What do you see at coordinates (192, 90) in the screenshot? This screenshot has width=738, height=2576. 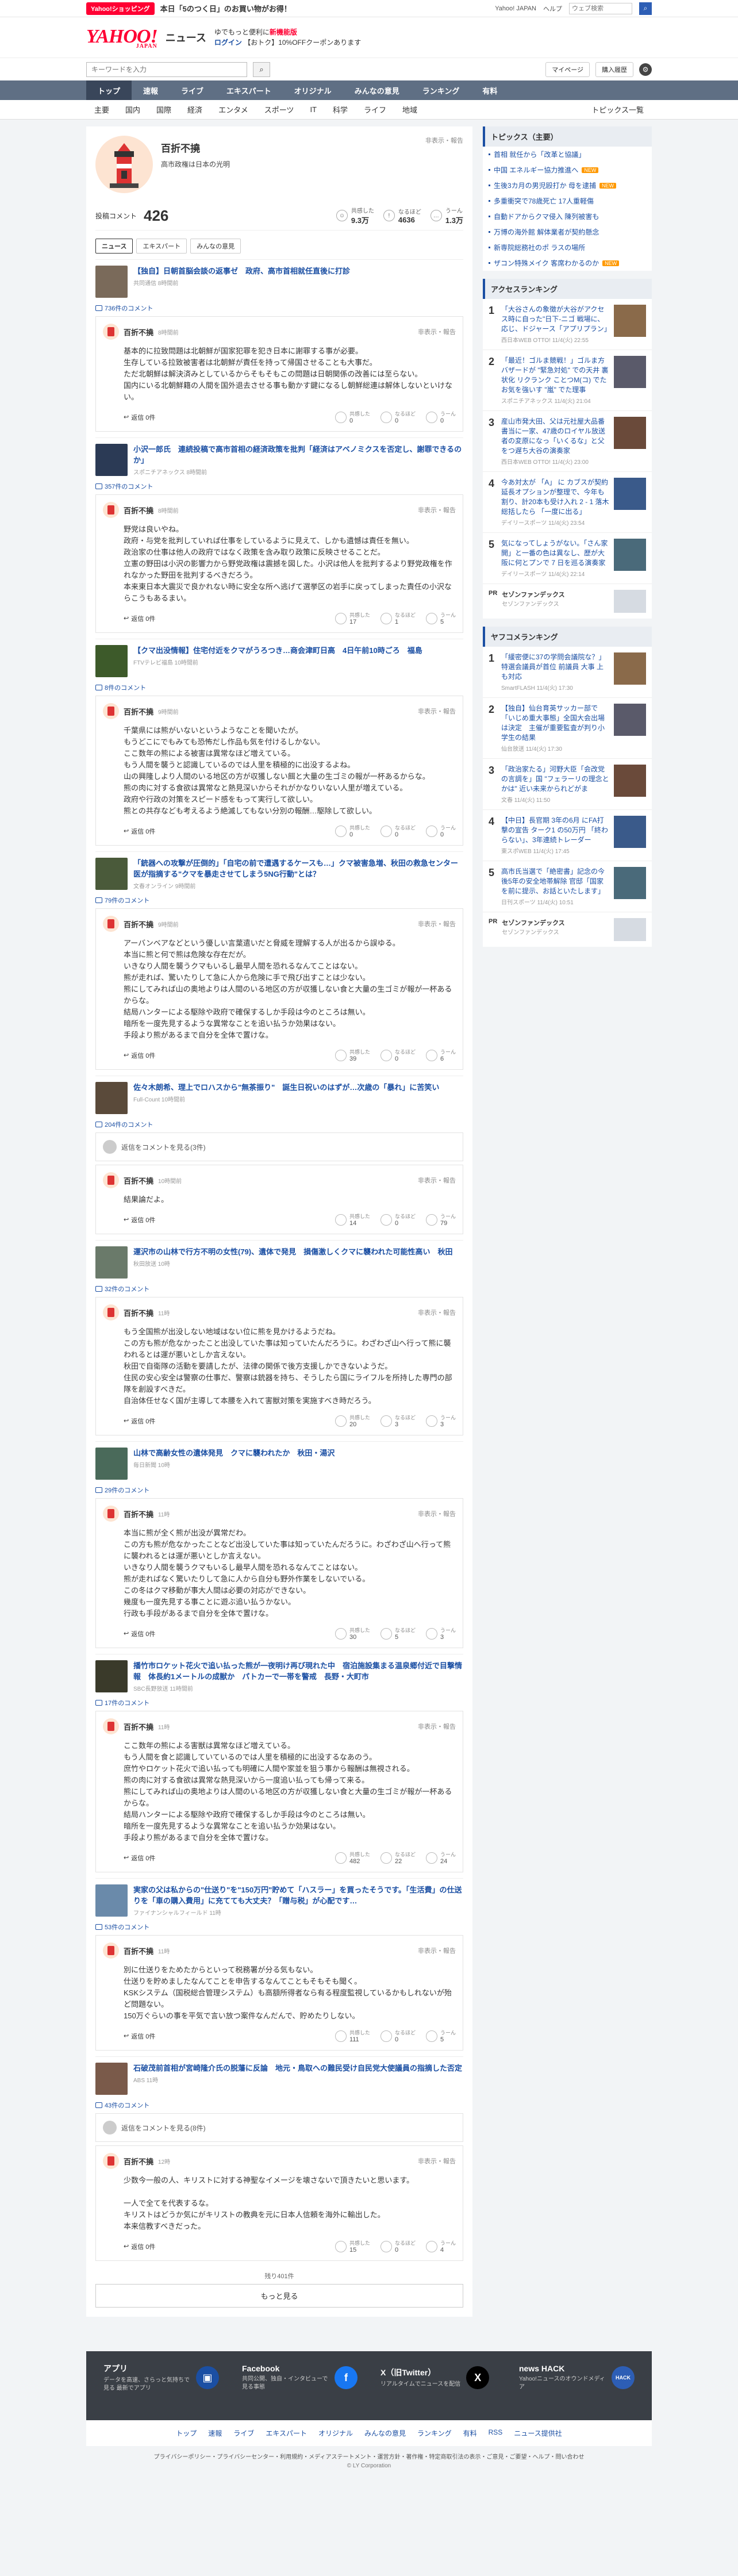 I see `nav-live: ライブ` at bounding box center [192, 90].